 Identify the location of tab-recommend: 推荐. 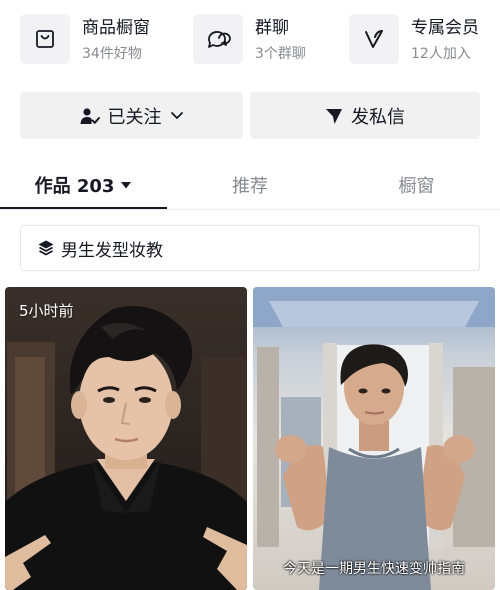
(250, 185).